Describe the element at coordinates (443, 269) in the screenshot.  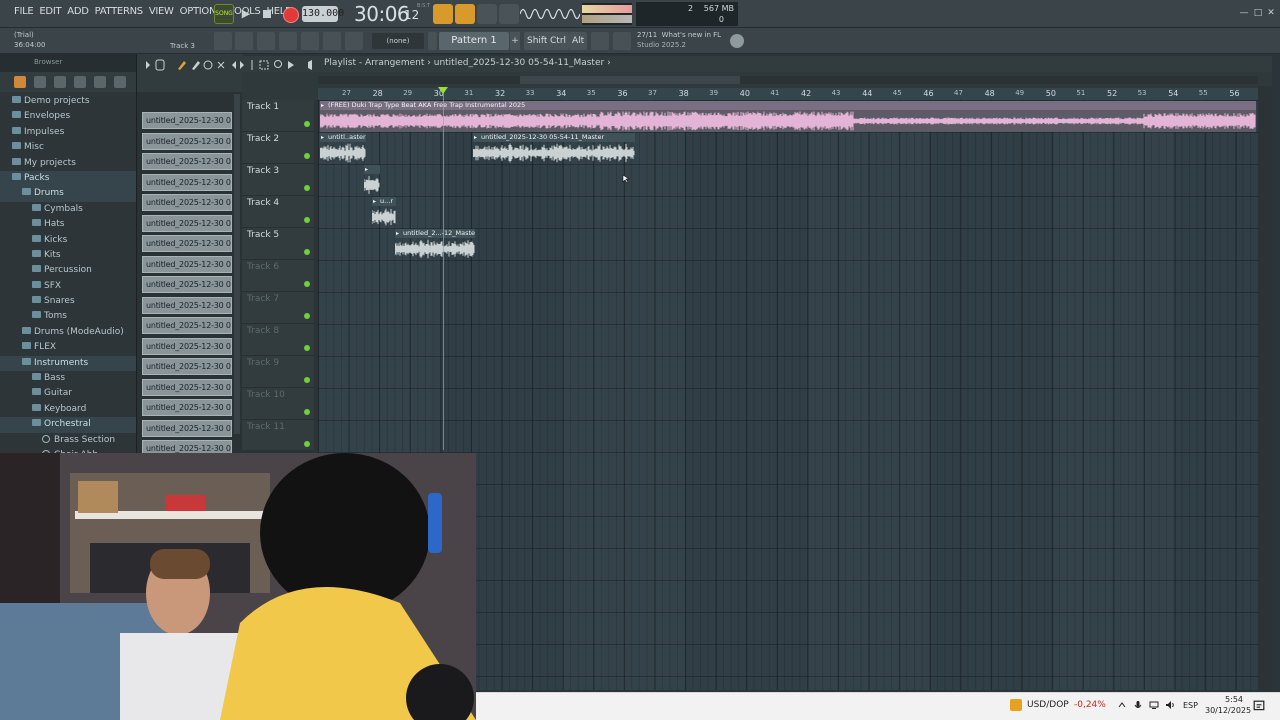
I see `playhead-line` at that location.